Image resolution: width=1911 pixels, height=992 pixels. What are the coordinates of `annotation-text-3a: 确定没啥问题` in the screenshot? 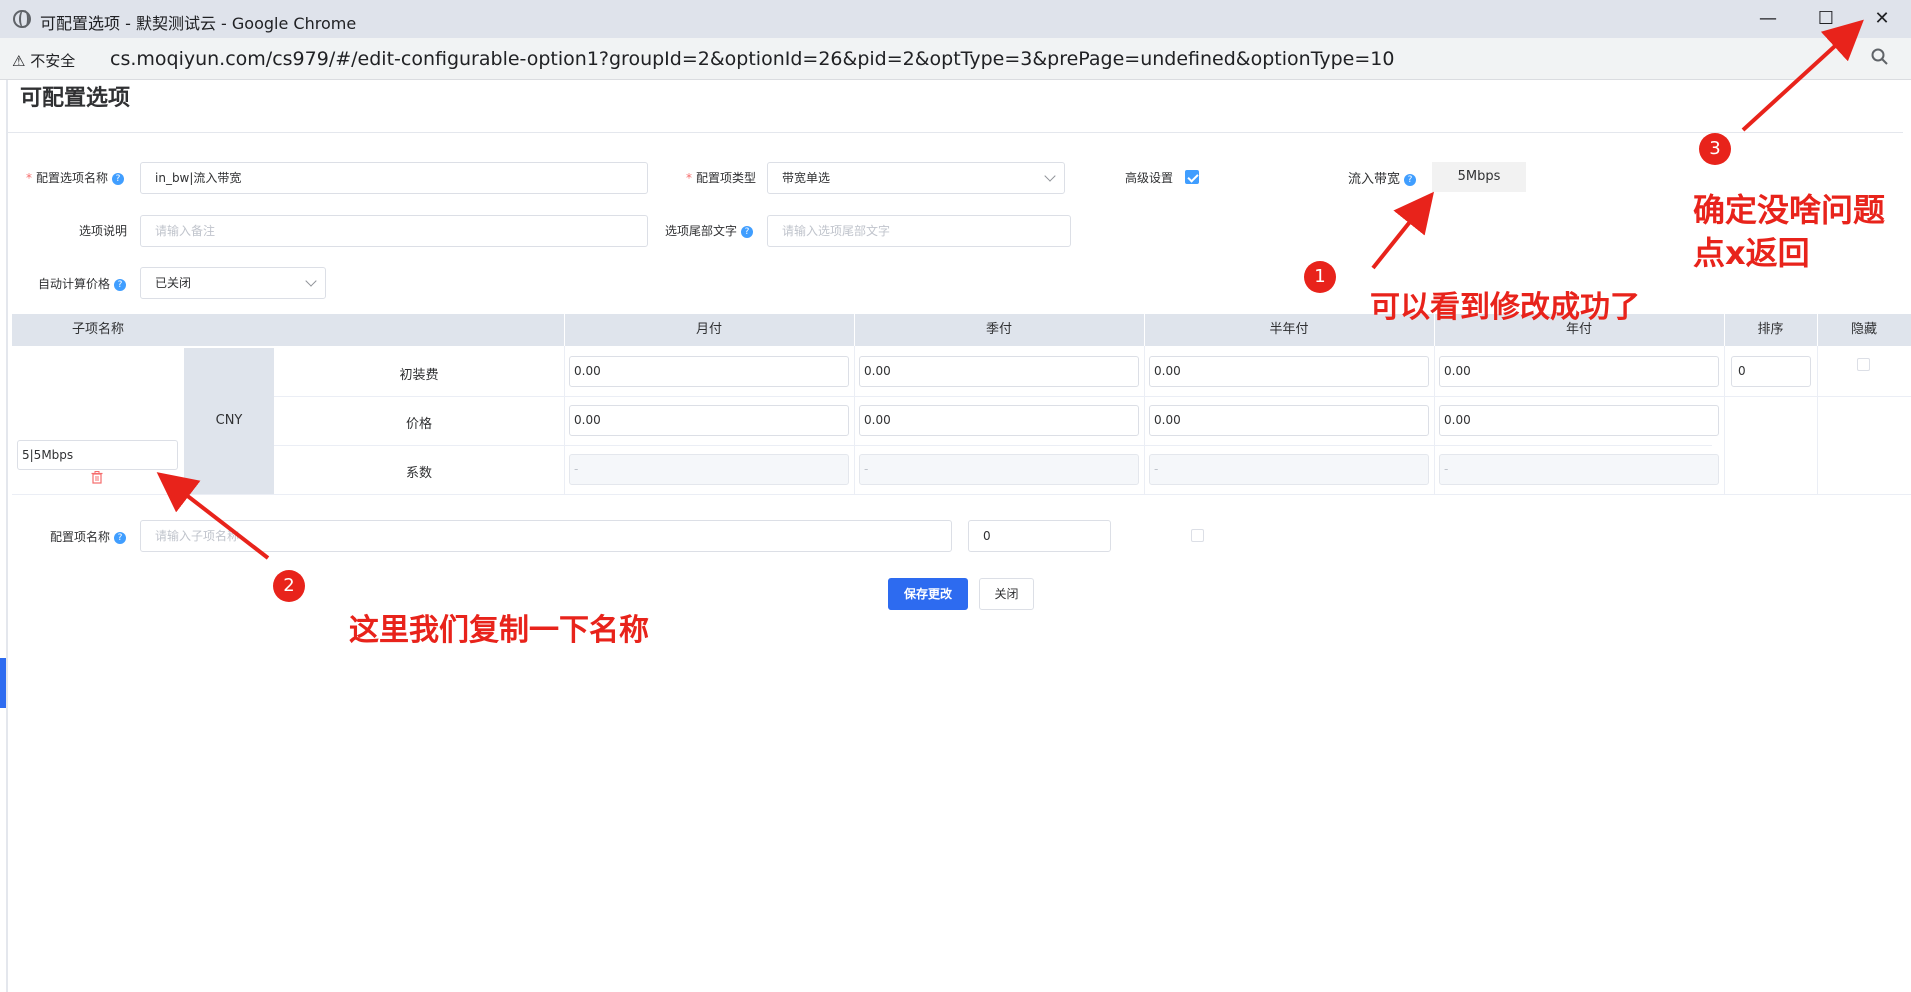 It's located at (1789, 210).